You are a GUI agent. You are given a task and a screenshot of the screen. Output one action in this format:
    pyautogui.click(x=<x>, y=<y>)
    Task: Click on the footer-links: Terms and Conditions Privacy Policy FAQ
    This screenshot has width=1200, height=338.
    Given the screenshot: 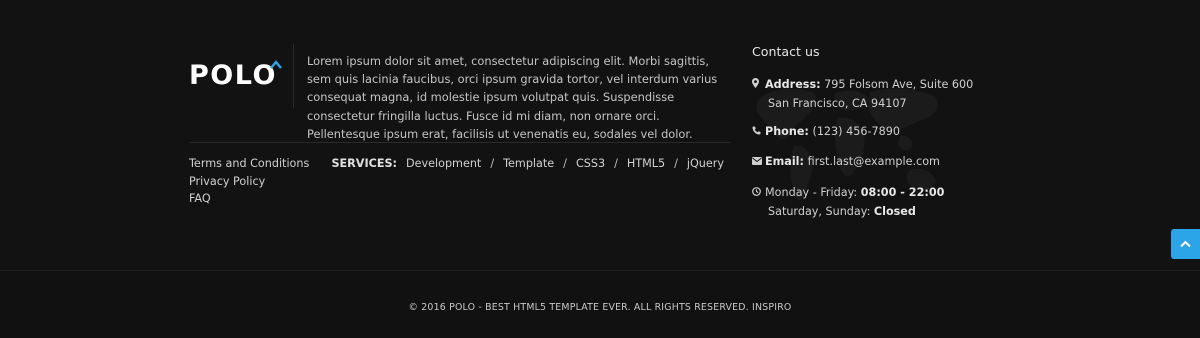 What is the action you would take?
    pyautogui.click(x=249, y=181)
    